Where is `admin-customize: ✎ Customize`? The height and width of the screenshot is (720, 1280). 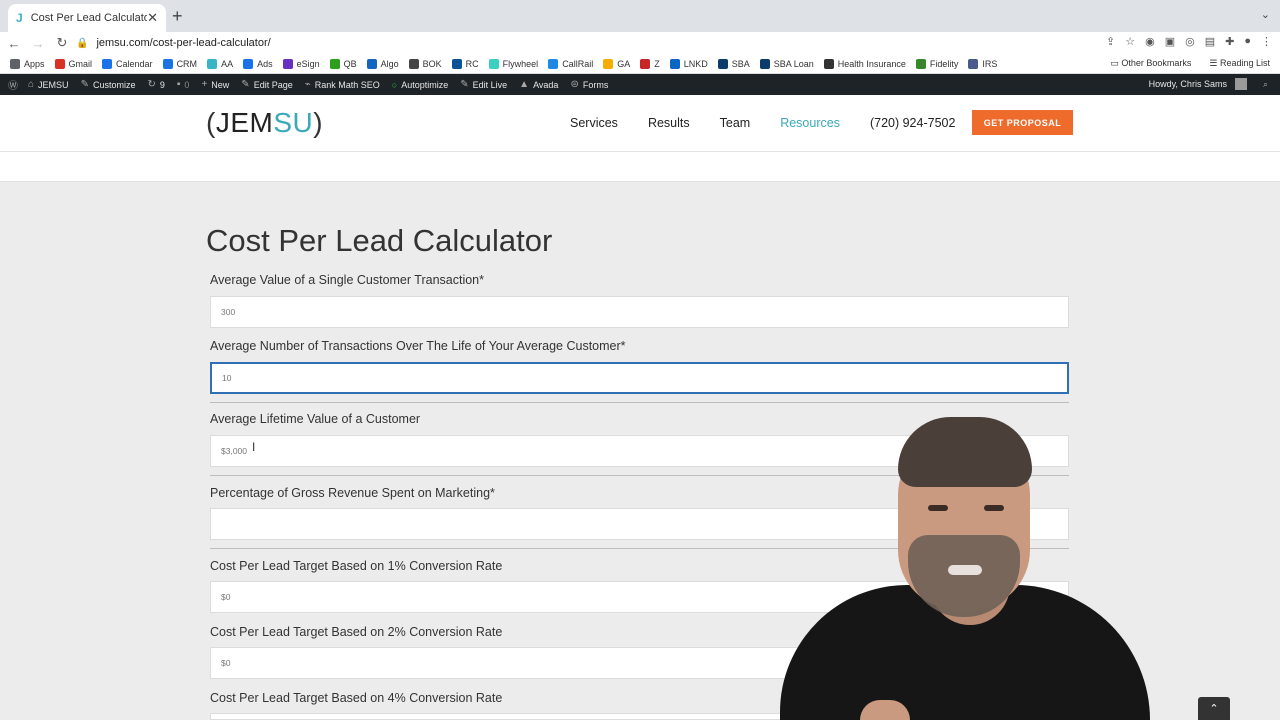
admin-customize: ✎ Customize is located at coordinates (108, 84).